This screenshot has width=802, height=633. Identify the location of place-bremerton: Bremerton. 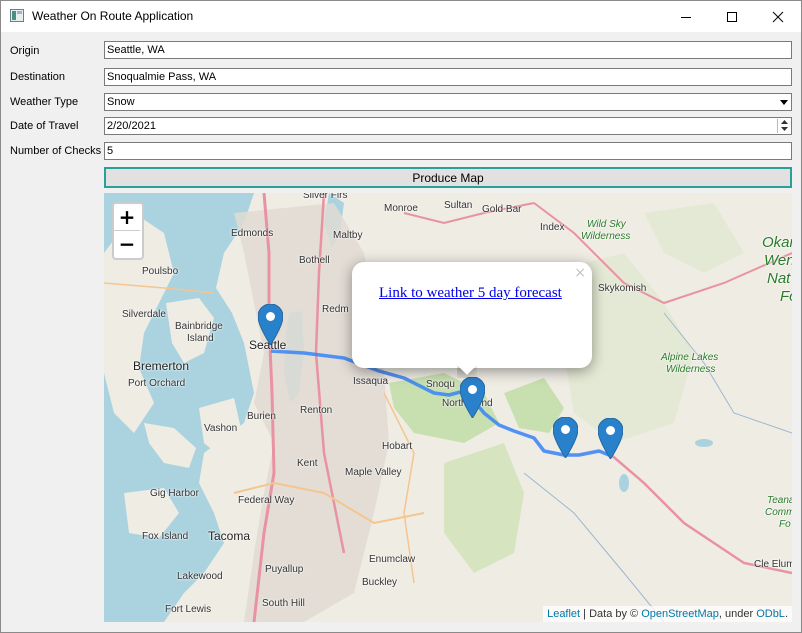
(161, 366).